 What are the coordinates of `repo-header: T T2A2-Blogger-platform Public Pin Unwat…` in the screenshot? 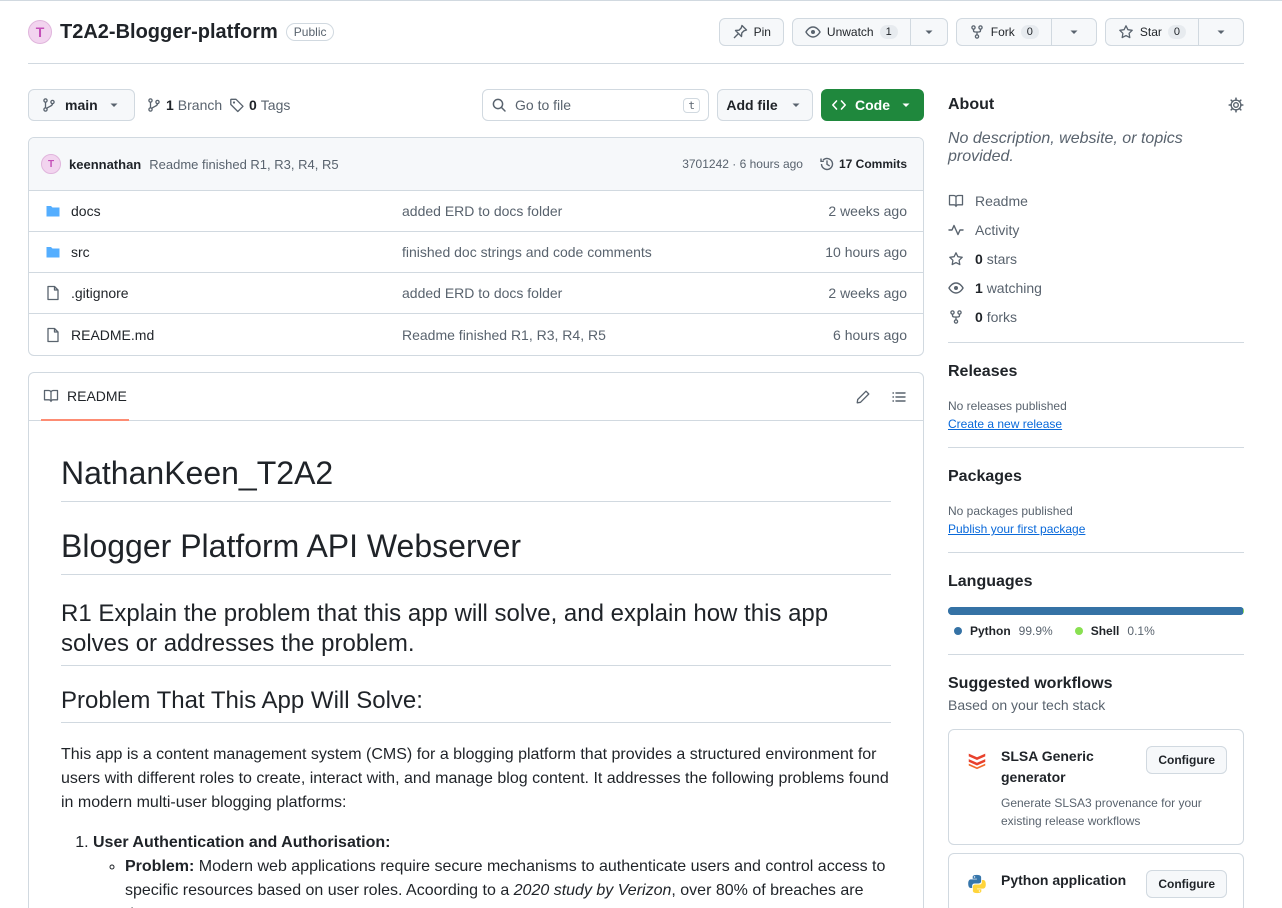 It's located at (636, 41).